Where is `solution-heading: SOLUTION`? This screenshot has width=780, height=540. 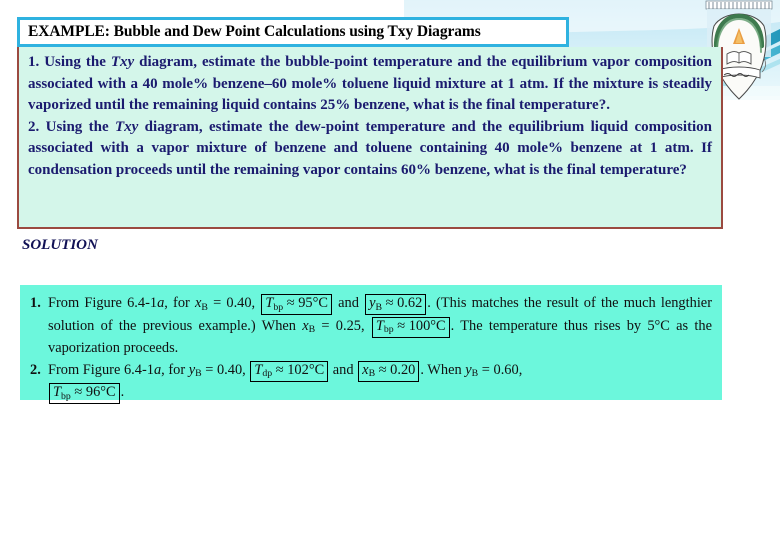 solution-heading: SOLUTION is located at coordinates (60, 245).